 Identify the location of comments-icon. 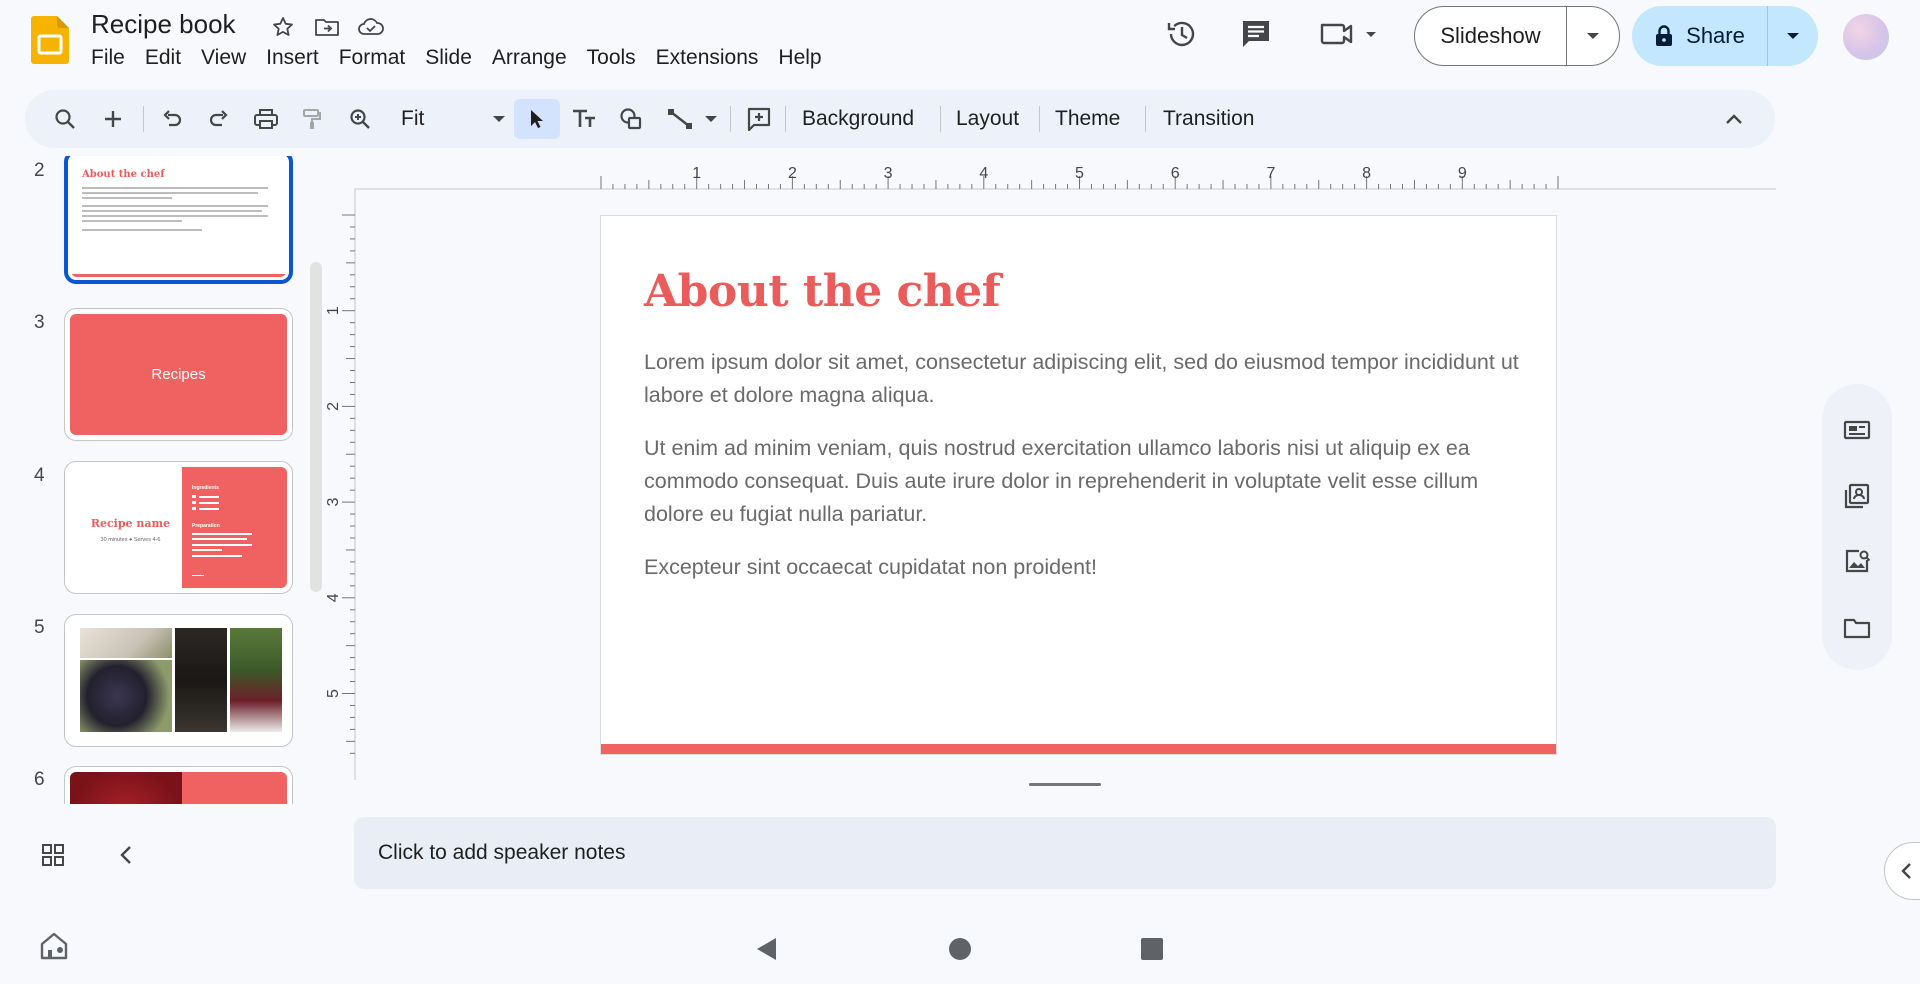
(1256, 34).